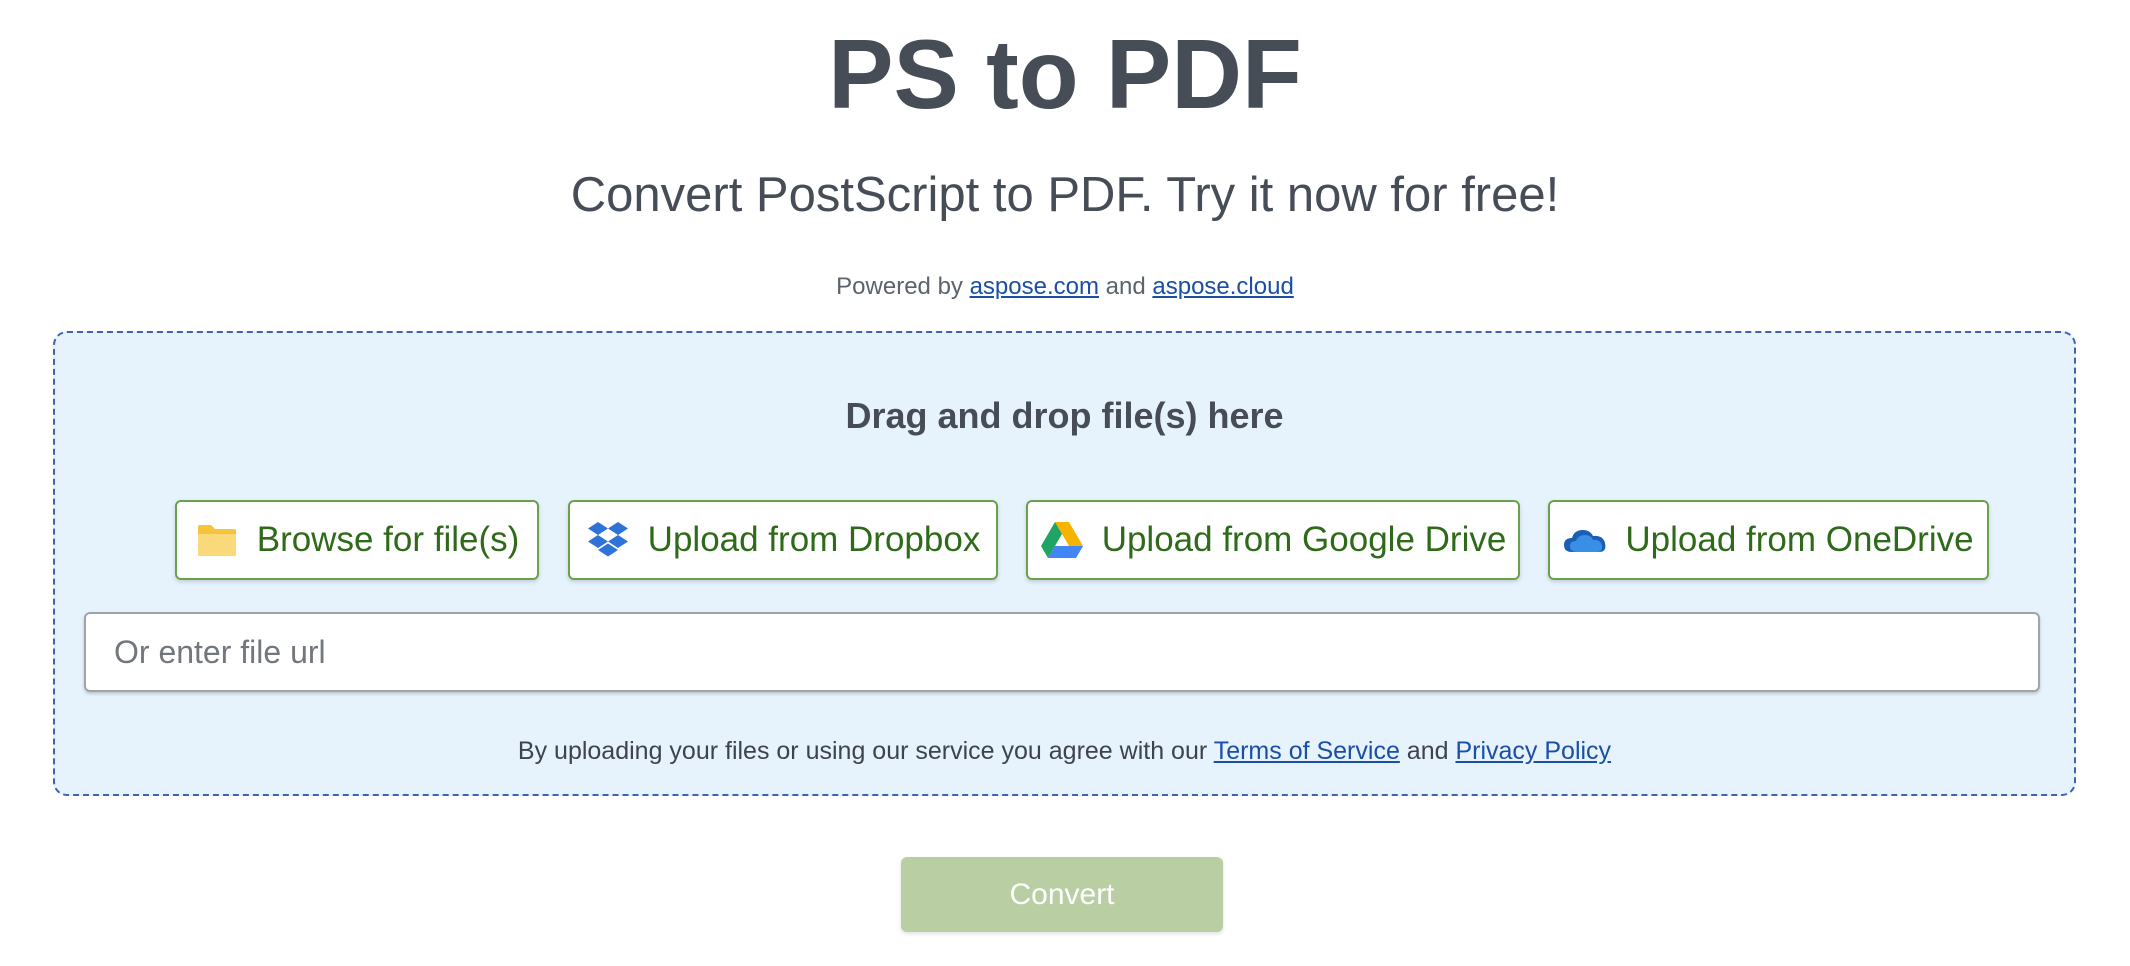  What do you see at coordinates (1125, 286) in the screenshot?
I see `powered-by-and: and` at bounding box center [1125, 286].